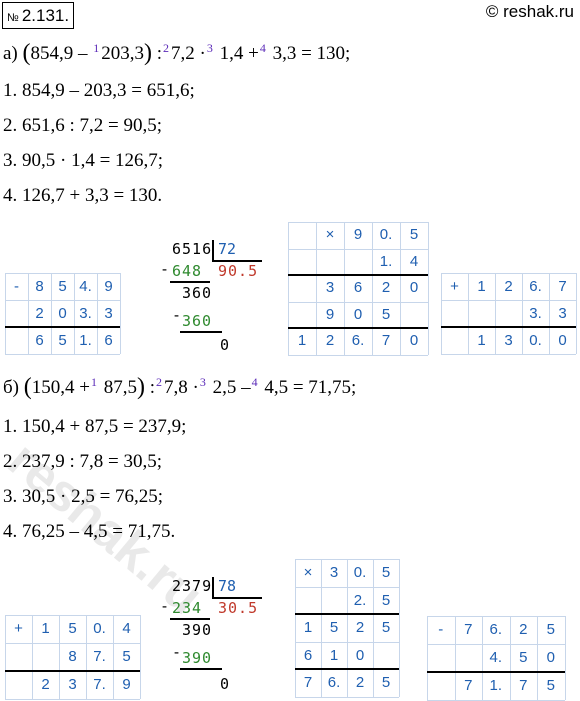 Image resolution: width=580 pixels, height=701 pixels. I want to click on grid-cell: +, so click(454, 286).